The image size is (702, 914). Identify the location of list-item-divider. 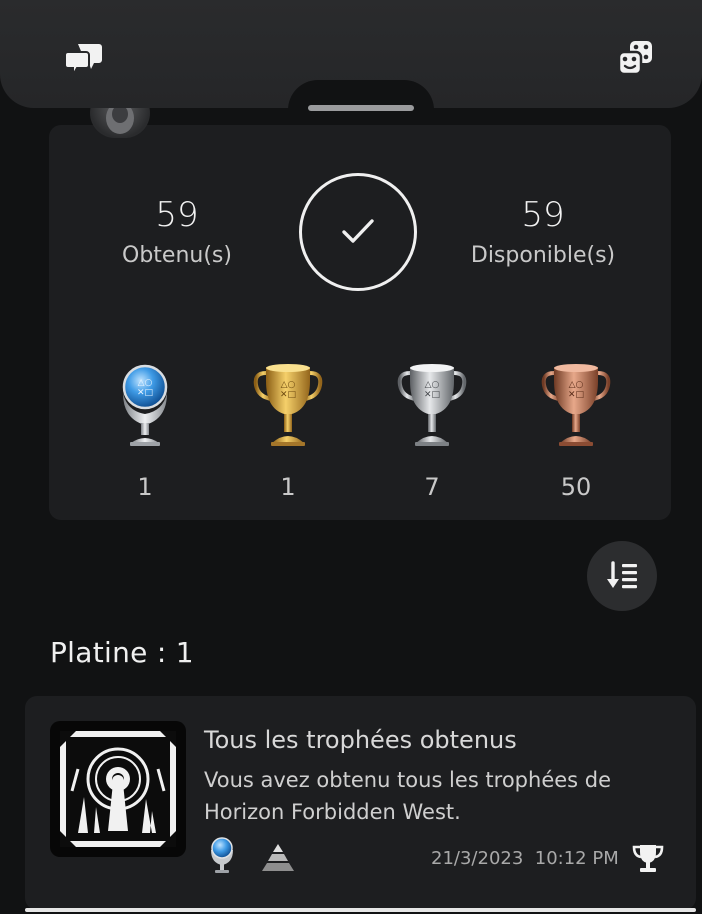
(360, 910).